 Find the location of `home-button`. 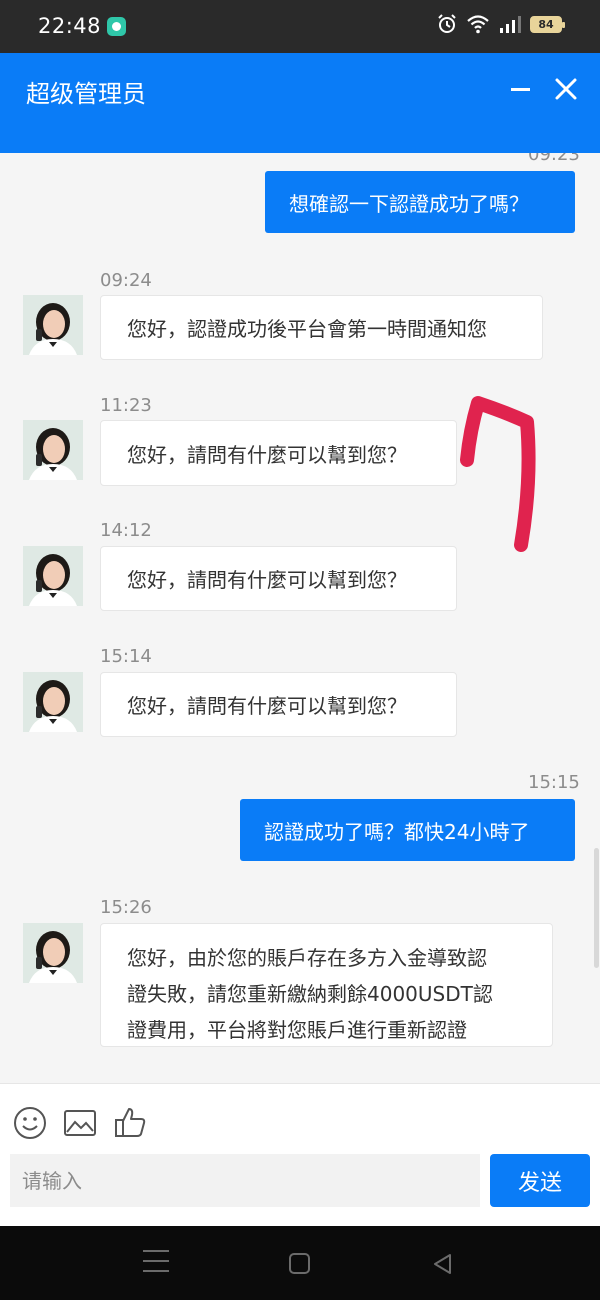

home-button is located at coordinates (299, 1263).